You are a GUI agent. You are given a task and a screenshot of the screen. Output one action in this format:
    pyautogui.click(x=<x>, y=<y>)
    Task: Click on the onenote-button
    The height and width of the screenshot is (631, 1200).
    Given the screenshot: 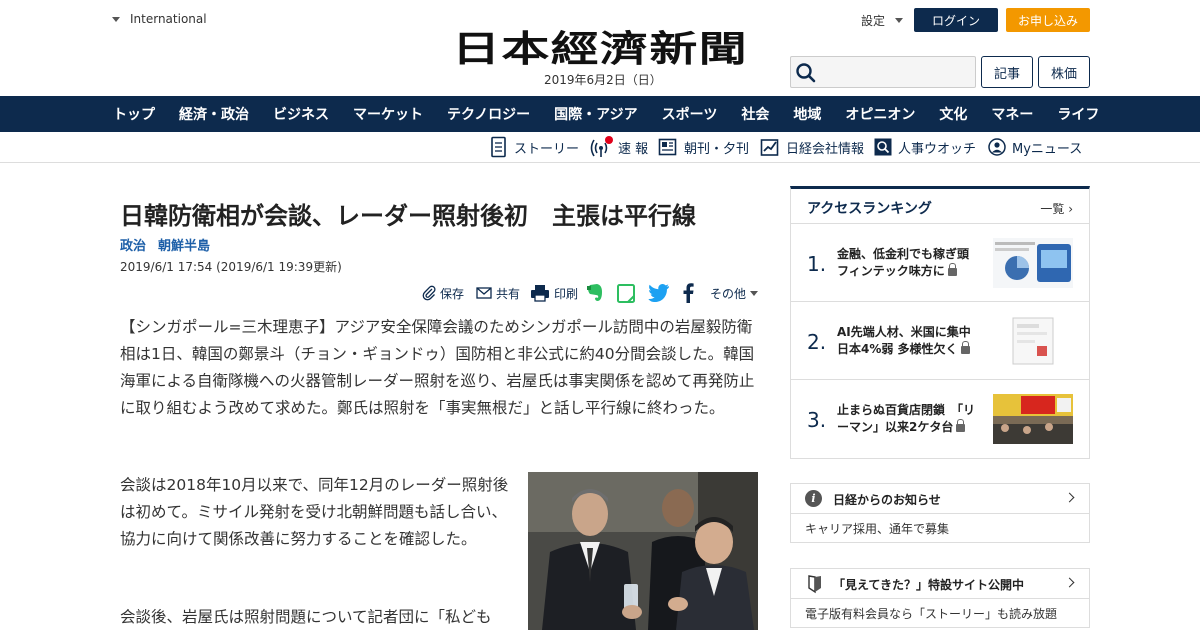 What is the action you would take?
    pyautogui.click(x=626, y=293)
    